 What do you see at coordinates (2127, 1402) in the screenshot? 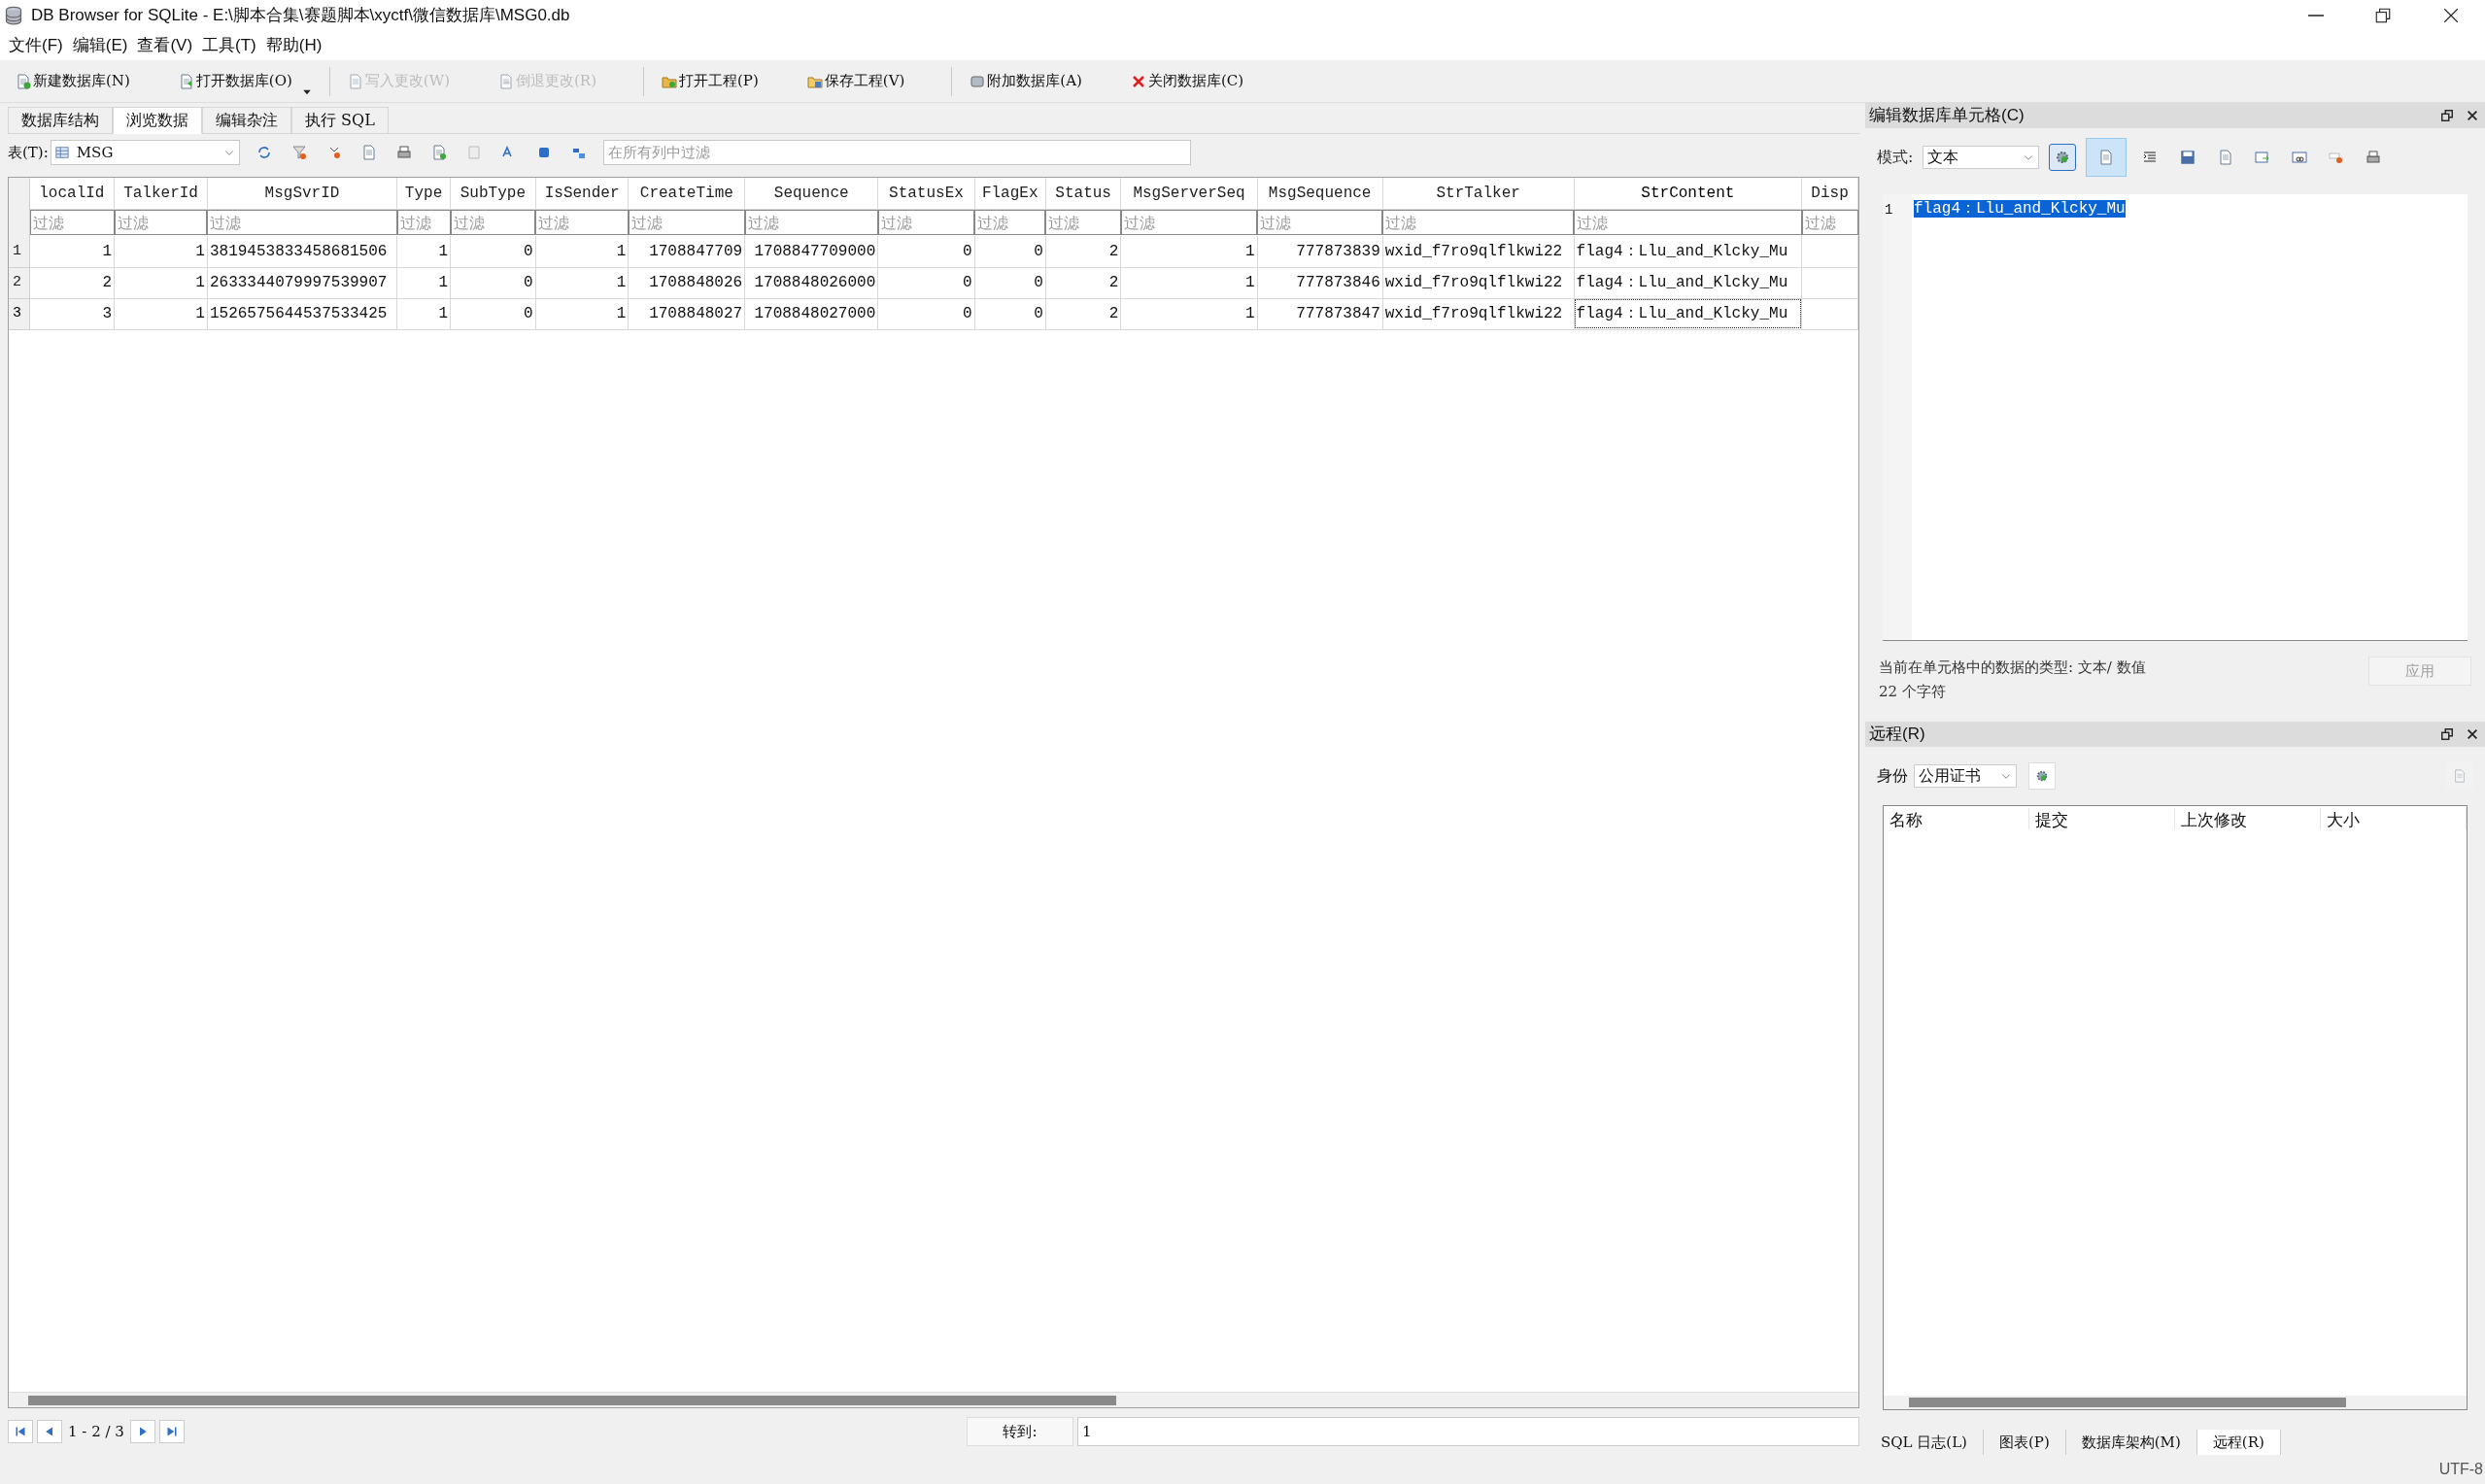
I see `scrollbar-thumb` at bounding box center [2127, 1402].